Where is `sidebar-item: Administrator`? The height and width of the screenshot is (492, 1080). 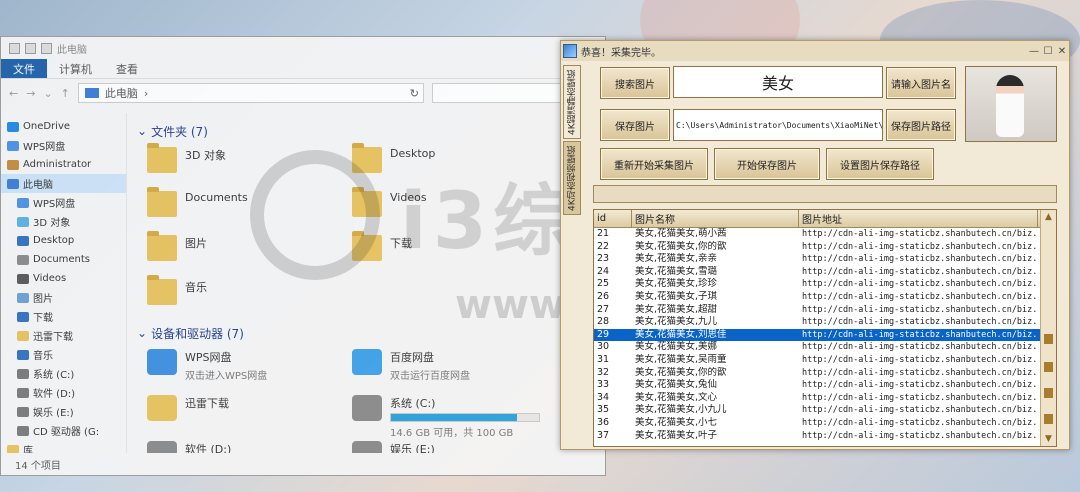 sidebar-item: Administrator is located at coordinates (63, 164).